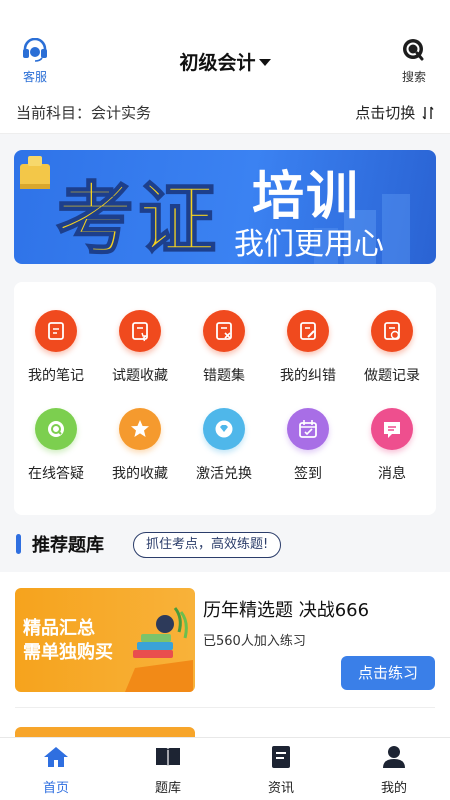 Image resolution: width=450 pixels, height=800 pixels. What do you see at coordinates (392, 474) in the screenshot?
I see `grid-item-label: 消息` at bounding box center [392, 474].